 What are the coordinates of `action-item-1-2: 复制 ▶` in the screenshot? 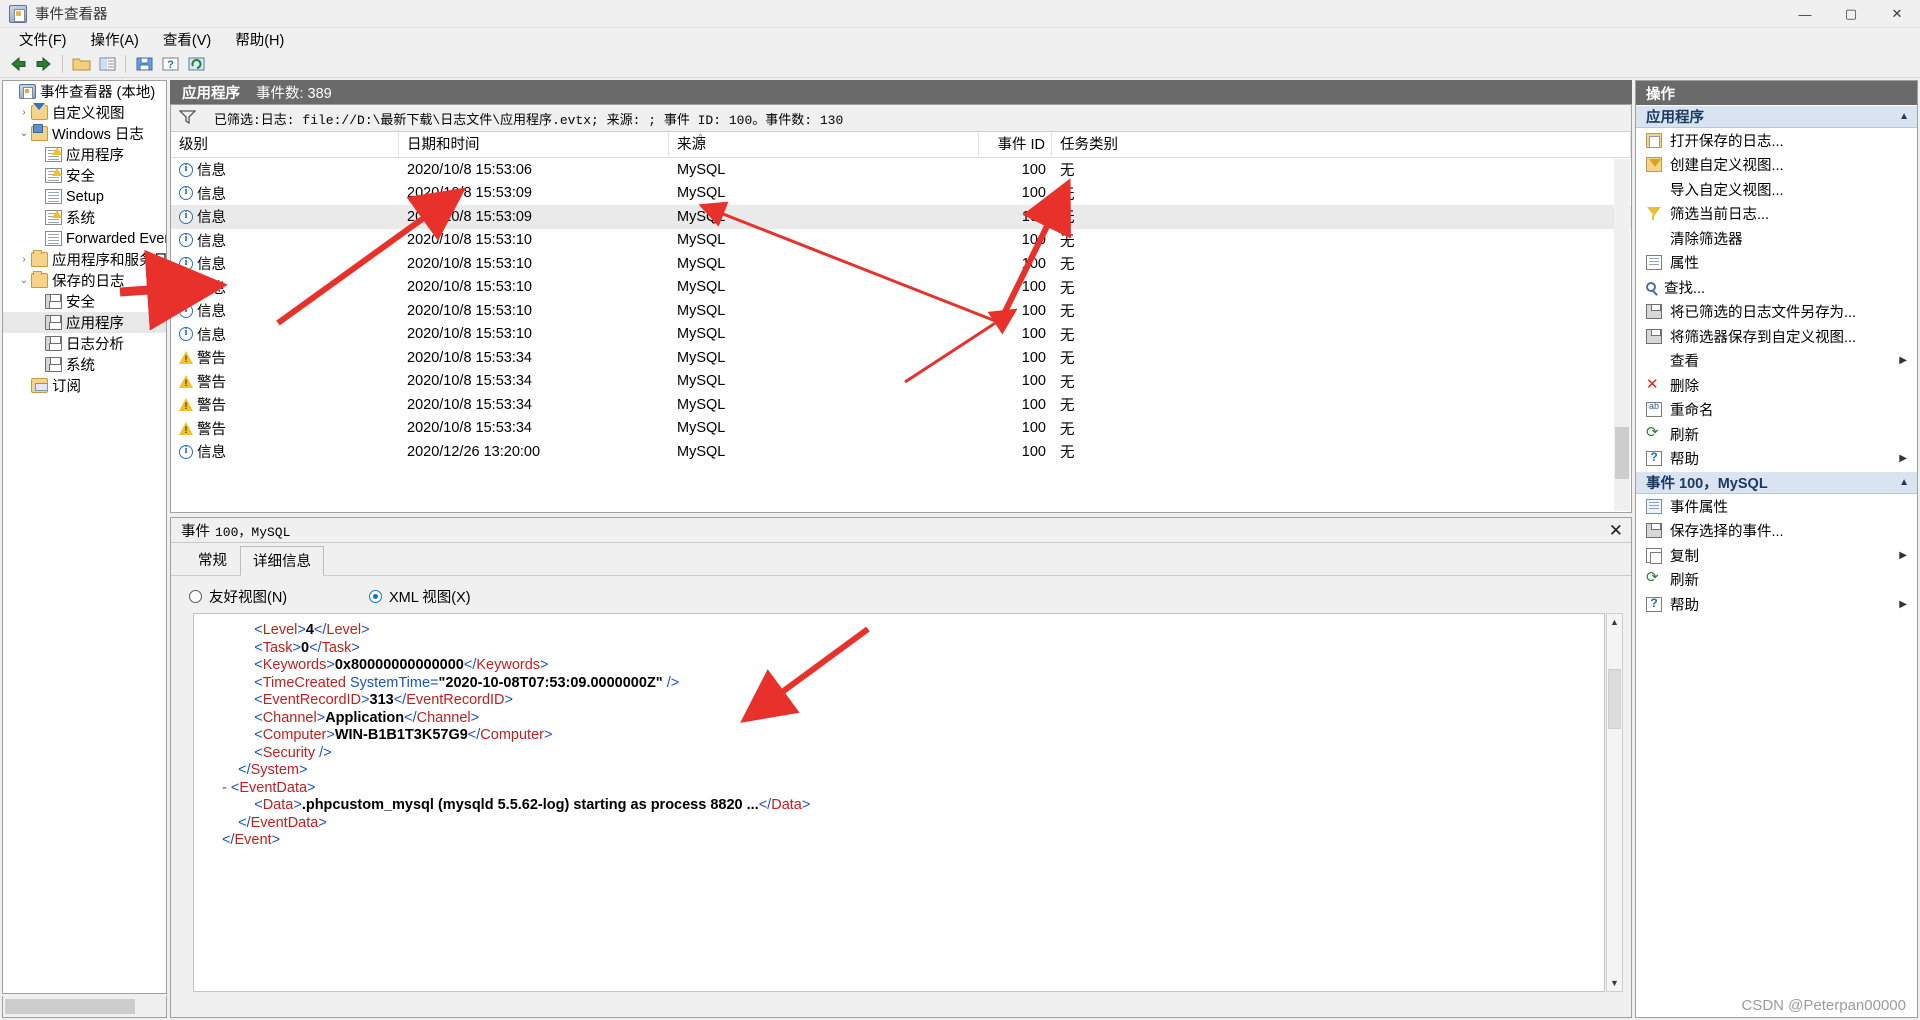 It's located at (1776, 555).